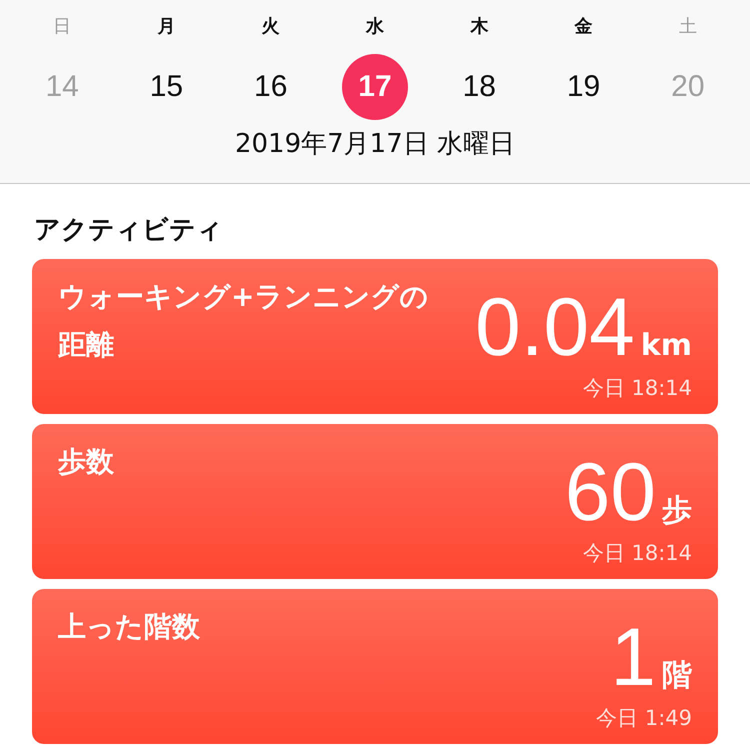 The image size is (750, 755). Describe the element at coordinates (62, 27) in the screenshot. I see `weekday-label: 日` at that location.